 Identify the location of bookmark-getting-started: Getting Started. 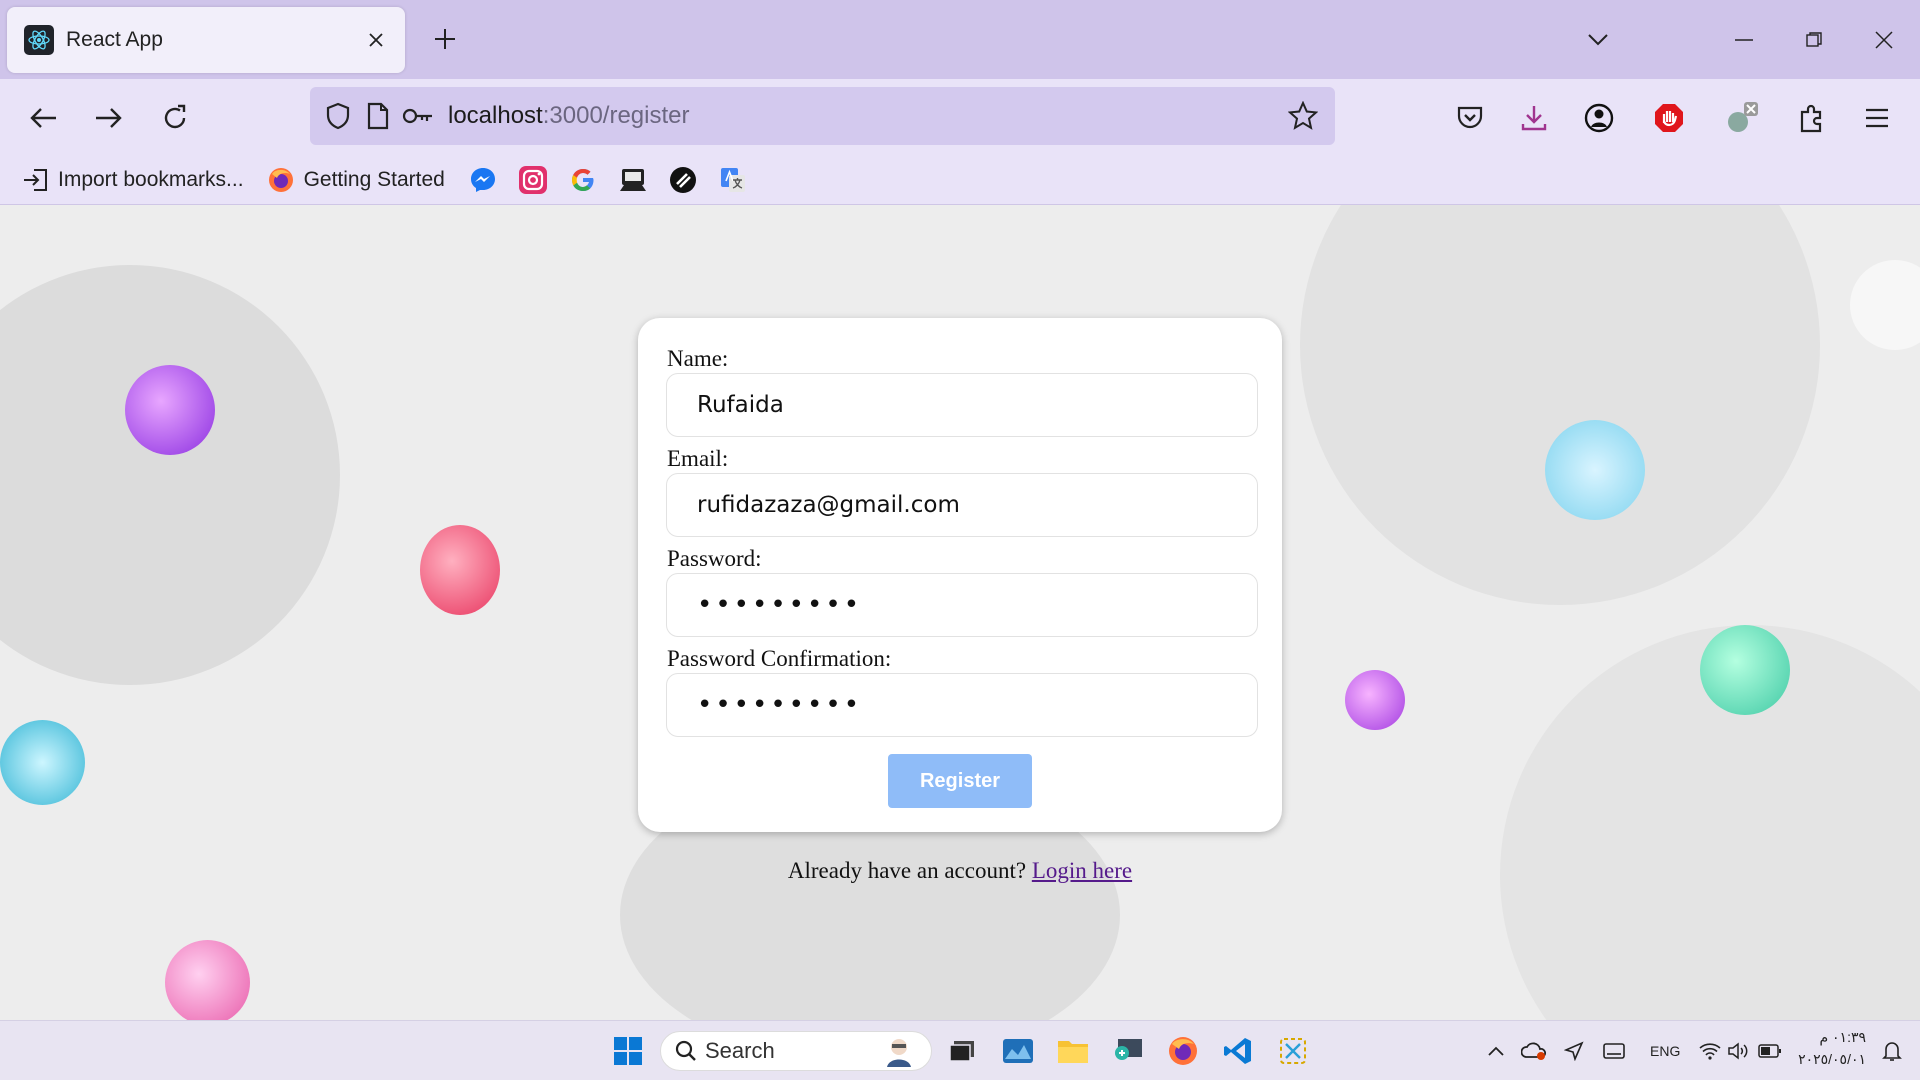
(355, 180).